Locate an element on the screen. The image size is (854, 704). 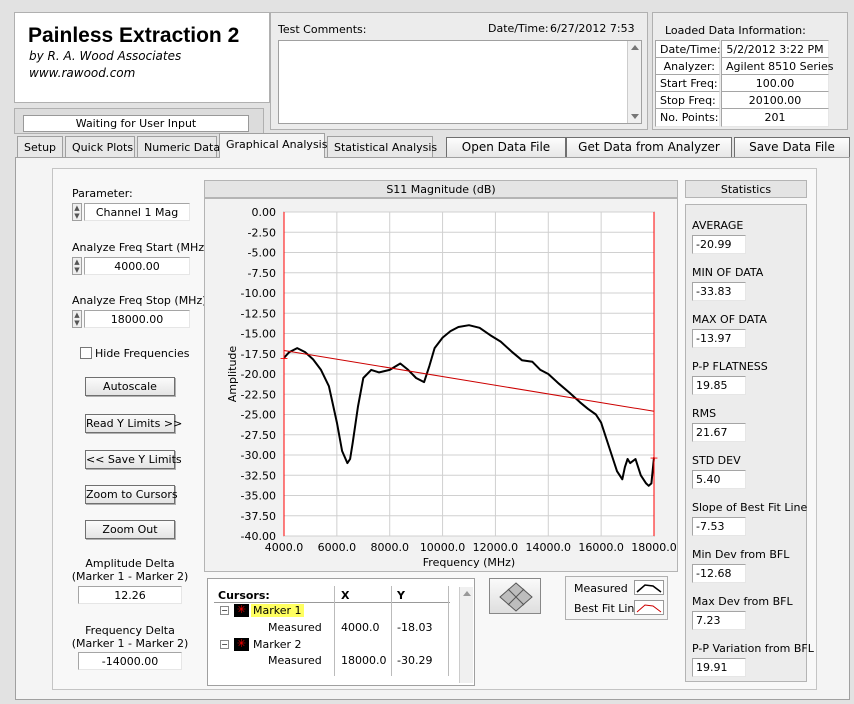
stats-title-bar: Statistics is located at coordinates (746, 189).